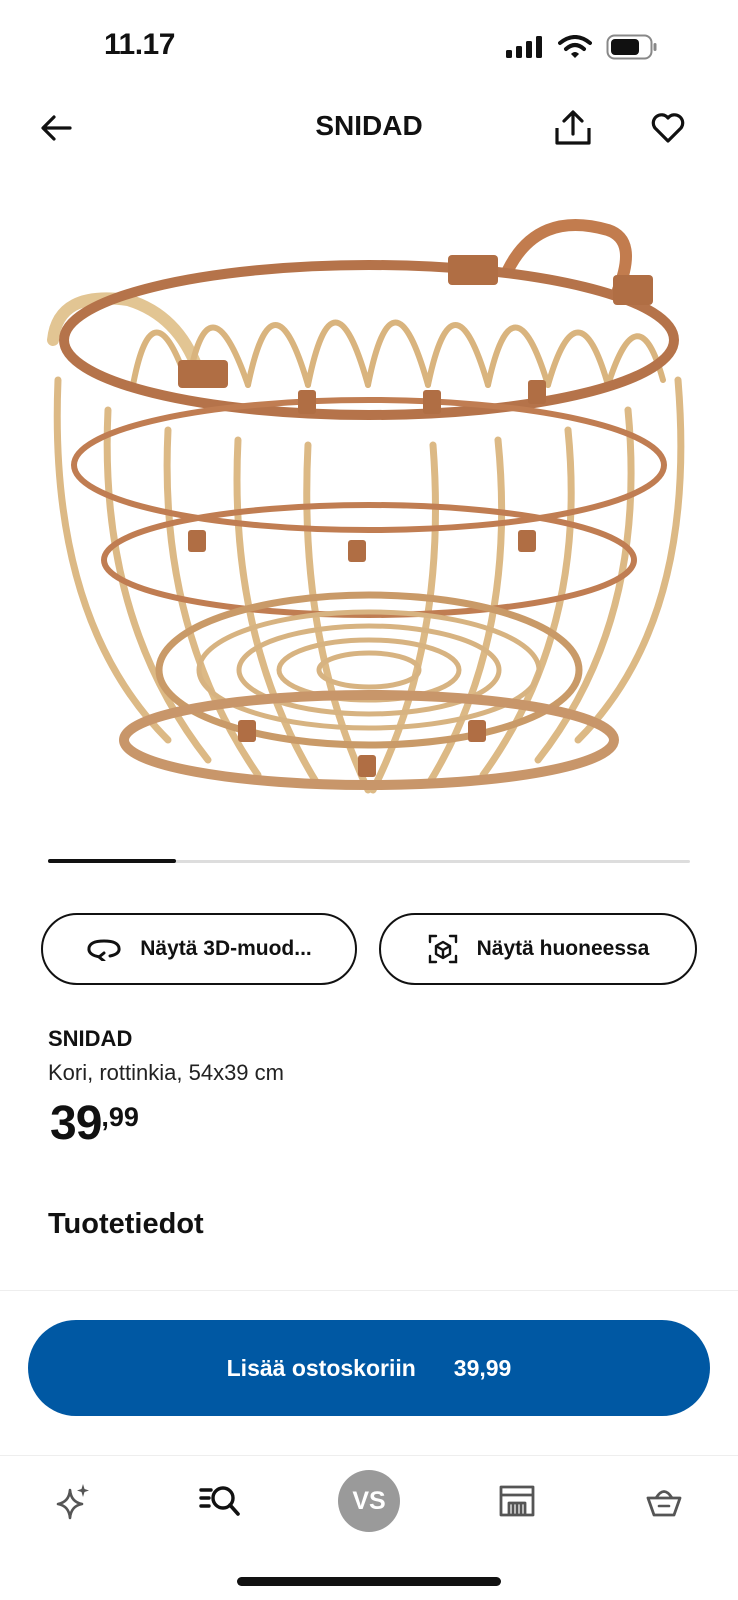 The height and width of the screenshot is (1600, 738). What do you see at coordinates (524, 47) in the screenshot?
I see `cellular-signal-icon` at bounding box center [524, 47].